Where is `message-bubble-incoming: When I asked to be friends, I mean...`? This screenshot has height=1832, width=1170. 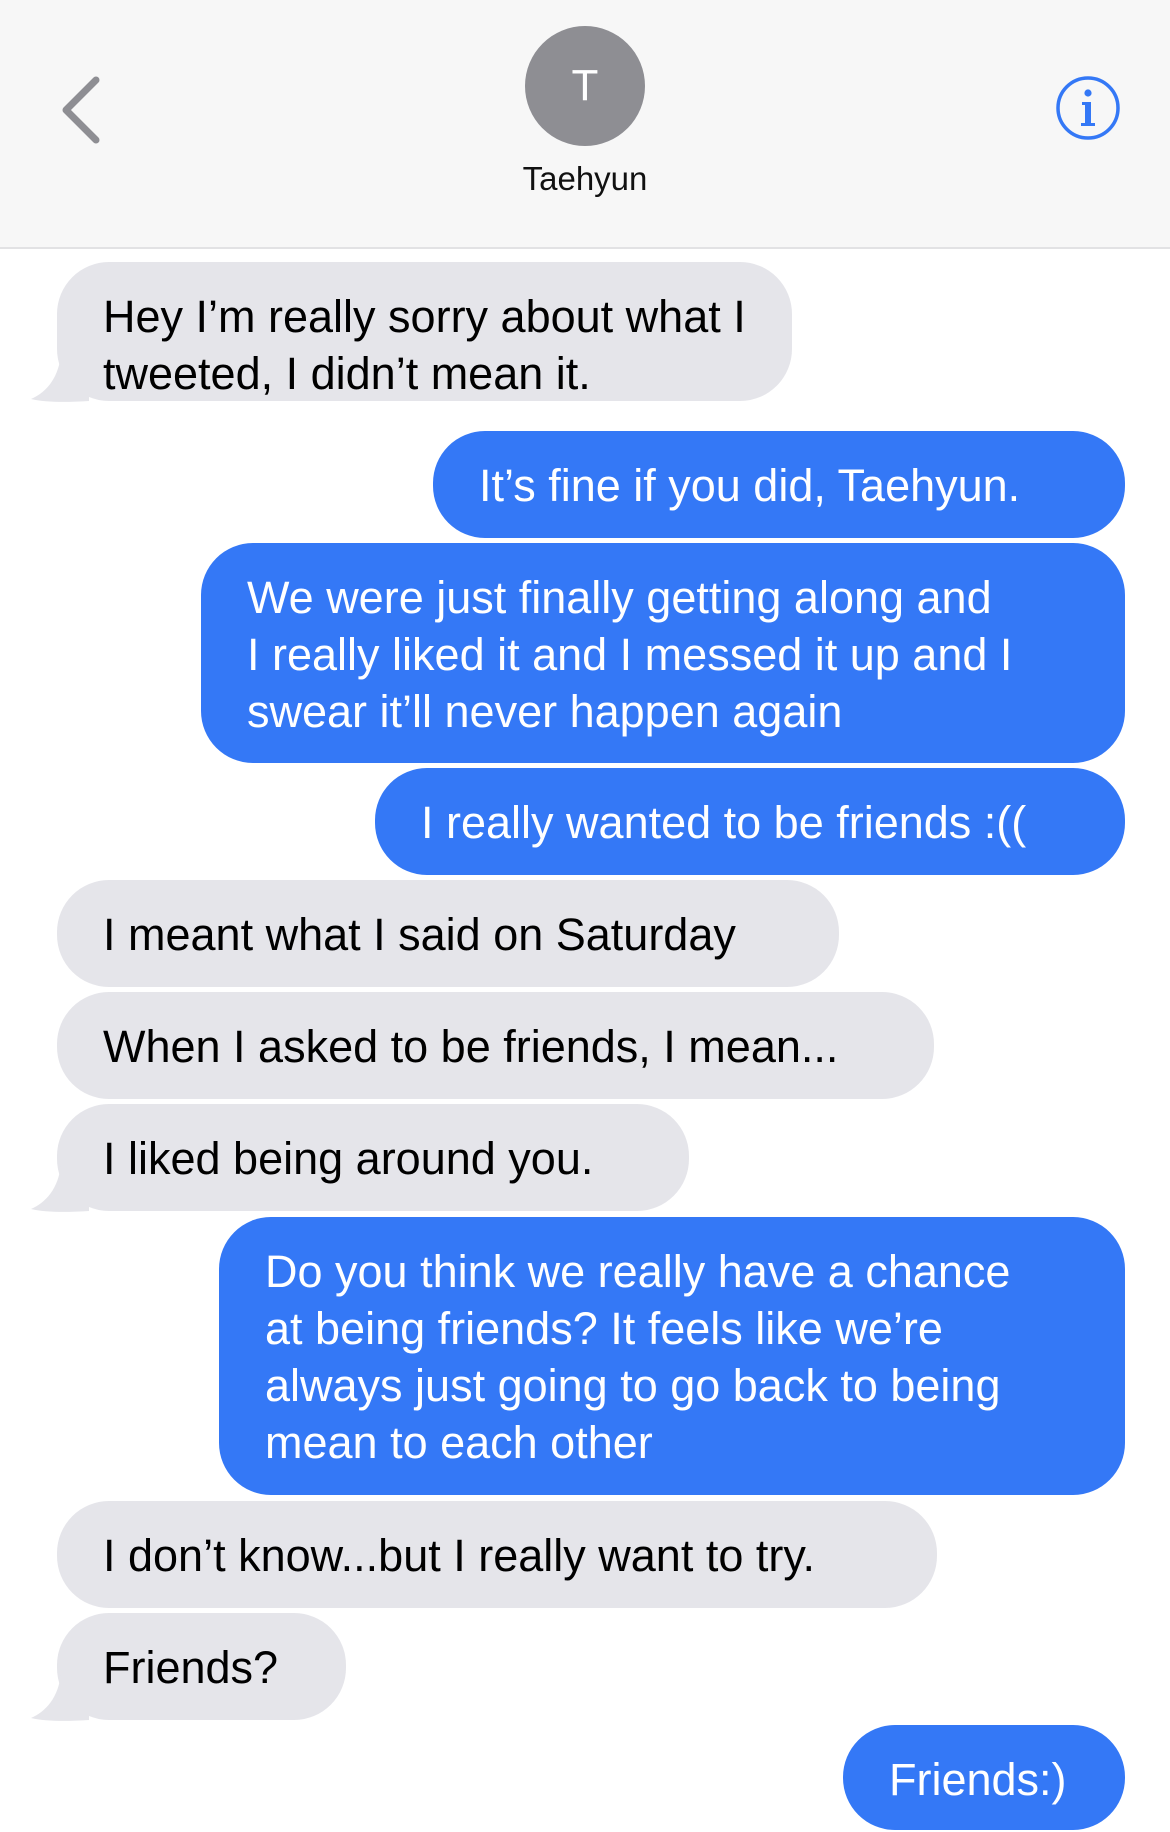
message-bubble-incoming: When I asked to be friends, I mean... is located at coordinates (495, 1045).